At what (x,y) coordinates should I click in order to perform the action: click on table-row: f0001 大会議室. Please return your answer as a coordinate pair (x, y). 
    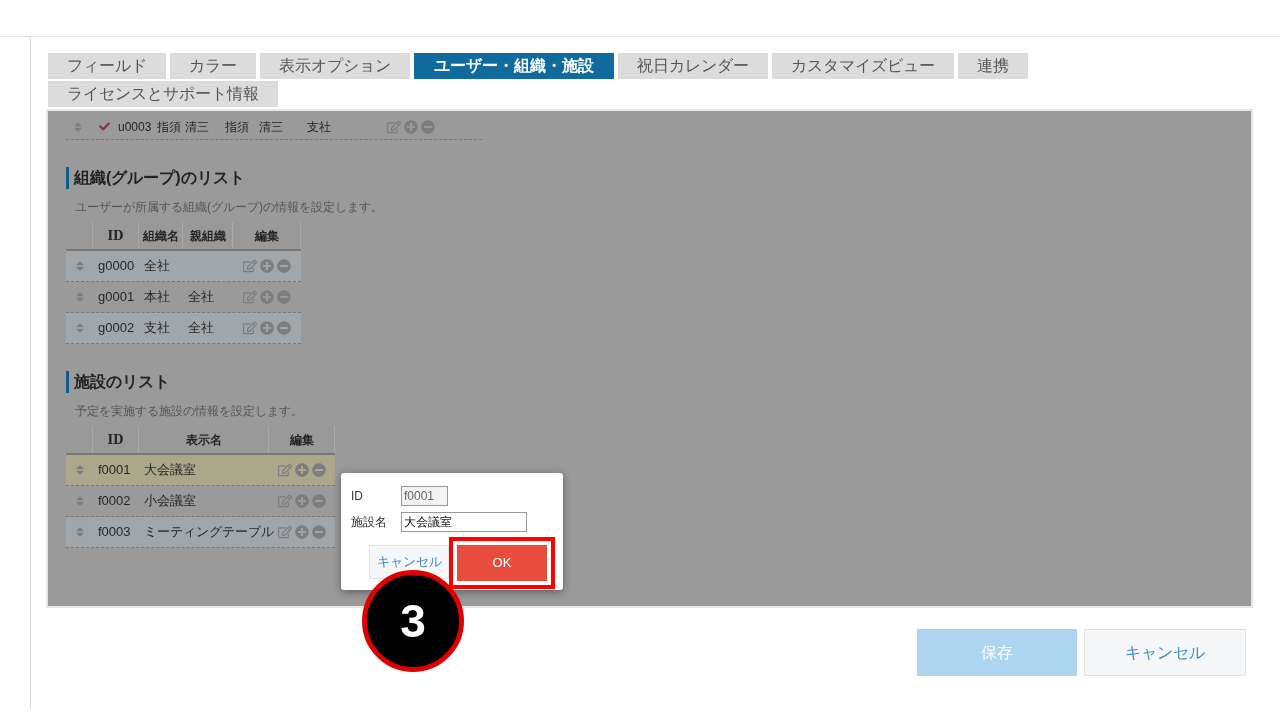
    Looking at the image, I should click on (200, 470).